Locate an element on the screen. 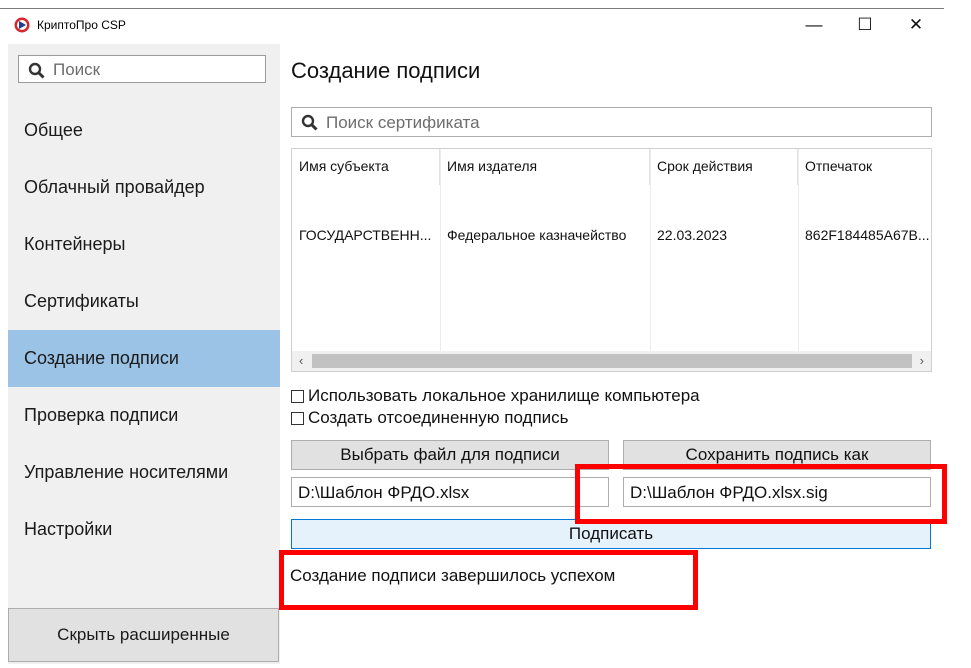 The image size is (971, 668). cell-issuer: Федеральное казначейство is located at coordinates (537, 235).